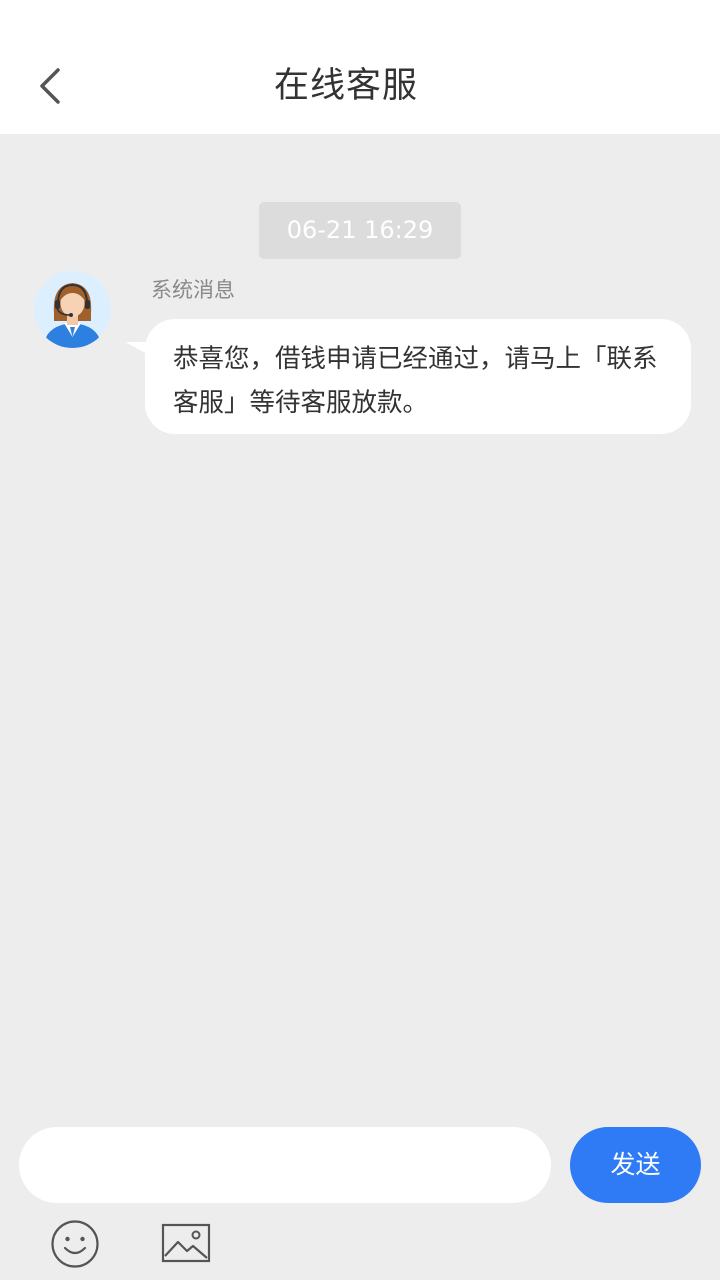 This screenshot has height=1280, width=720. What do you see at coordinates (635, 1165) in the screenshot?
I see `send-button: 发送` at bounding box center [635, 1165].